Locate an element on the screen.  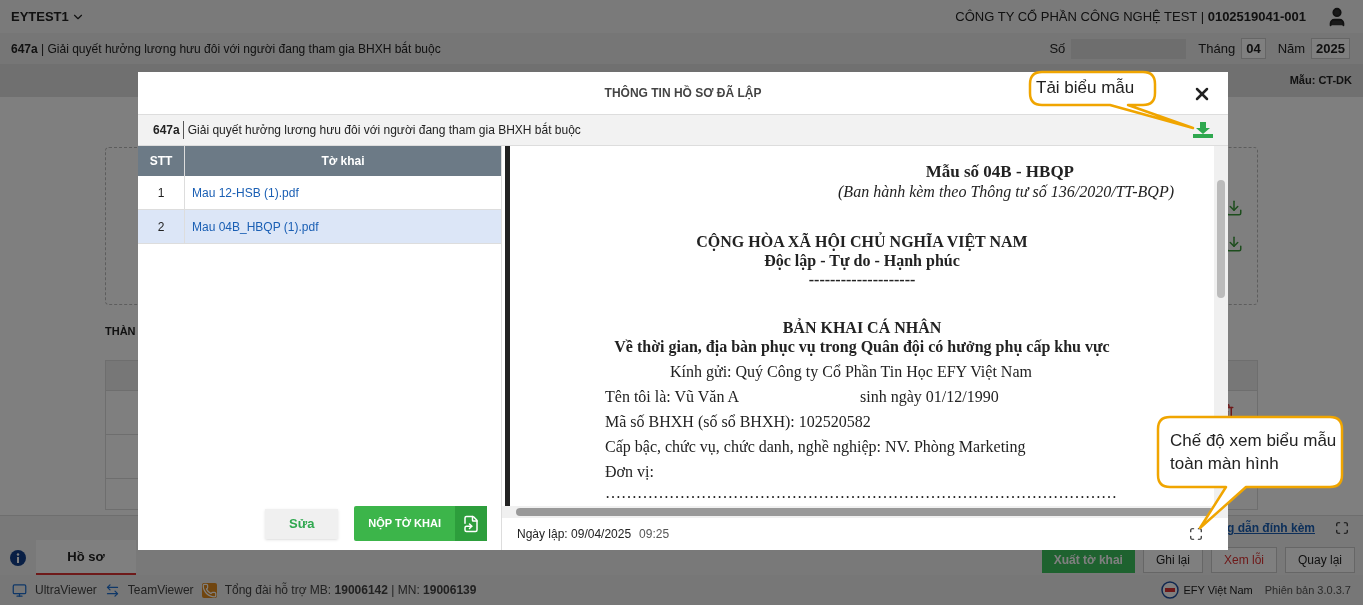
created-time: 09:25 is located at coordinates (654, 534).